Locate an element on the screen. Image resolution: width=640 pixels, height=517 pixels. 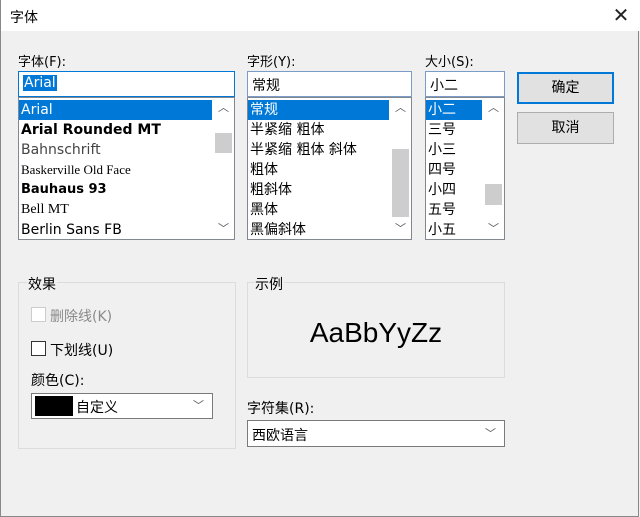
style-item: 常规 is located at coordinates (318, 110).